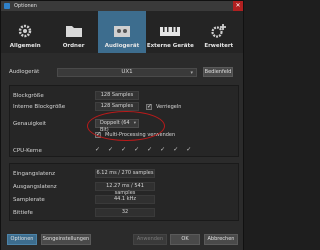 The image size is (320, 250). I want to click on cpu-cores-label: CPU-Kerne, so click(27, 150).